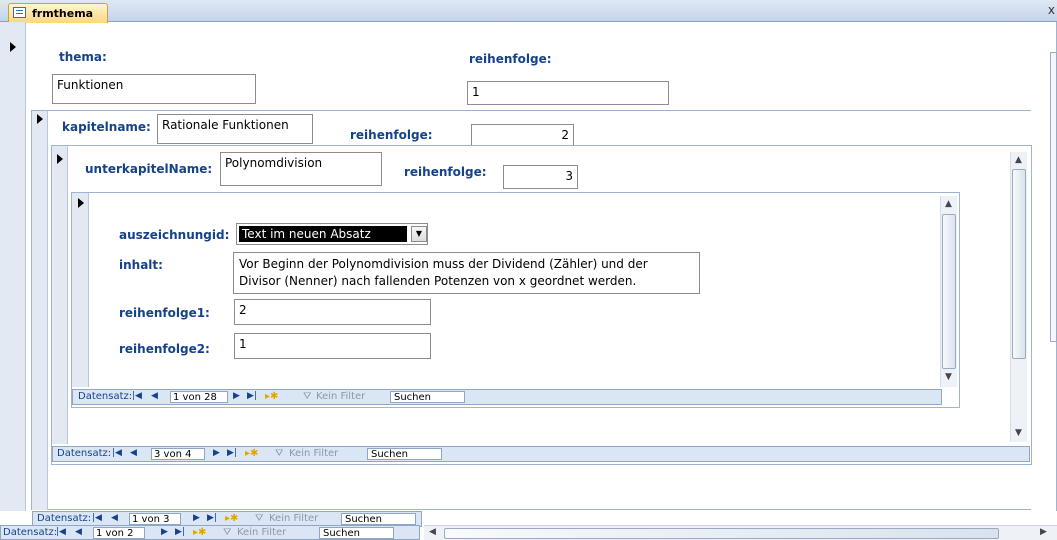 Image resolution: width=1057 pixels, height=540 pixels. Describe the element at coordinates (106, 127) in the screenshot. I see `kapitelname-label: kapitelname:` at that location.